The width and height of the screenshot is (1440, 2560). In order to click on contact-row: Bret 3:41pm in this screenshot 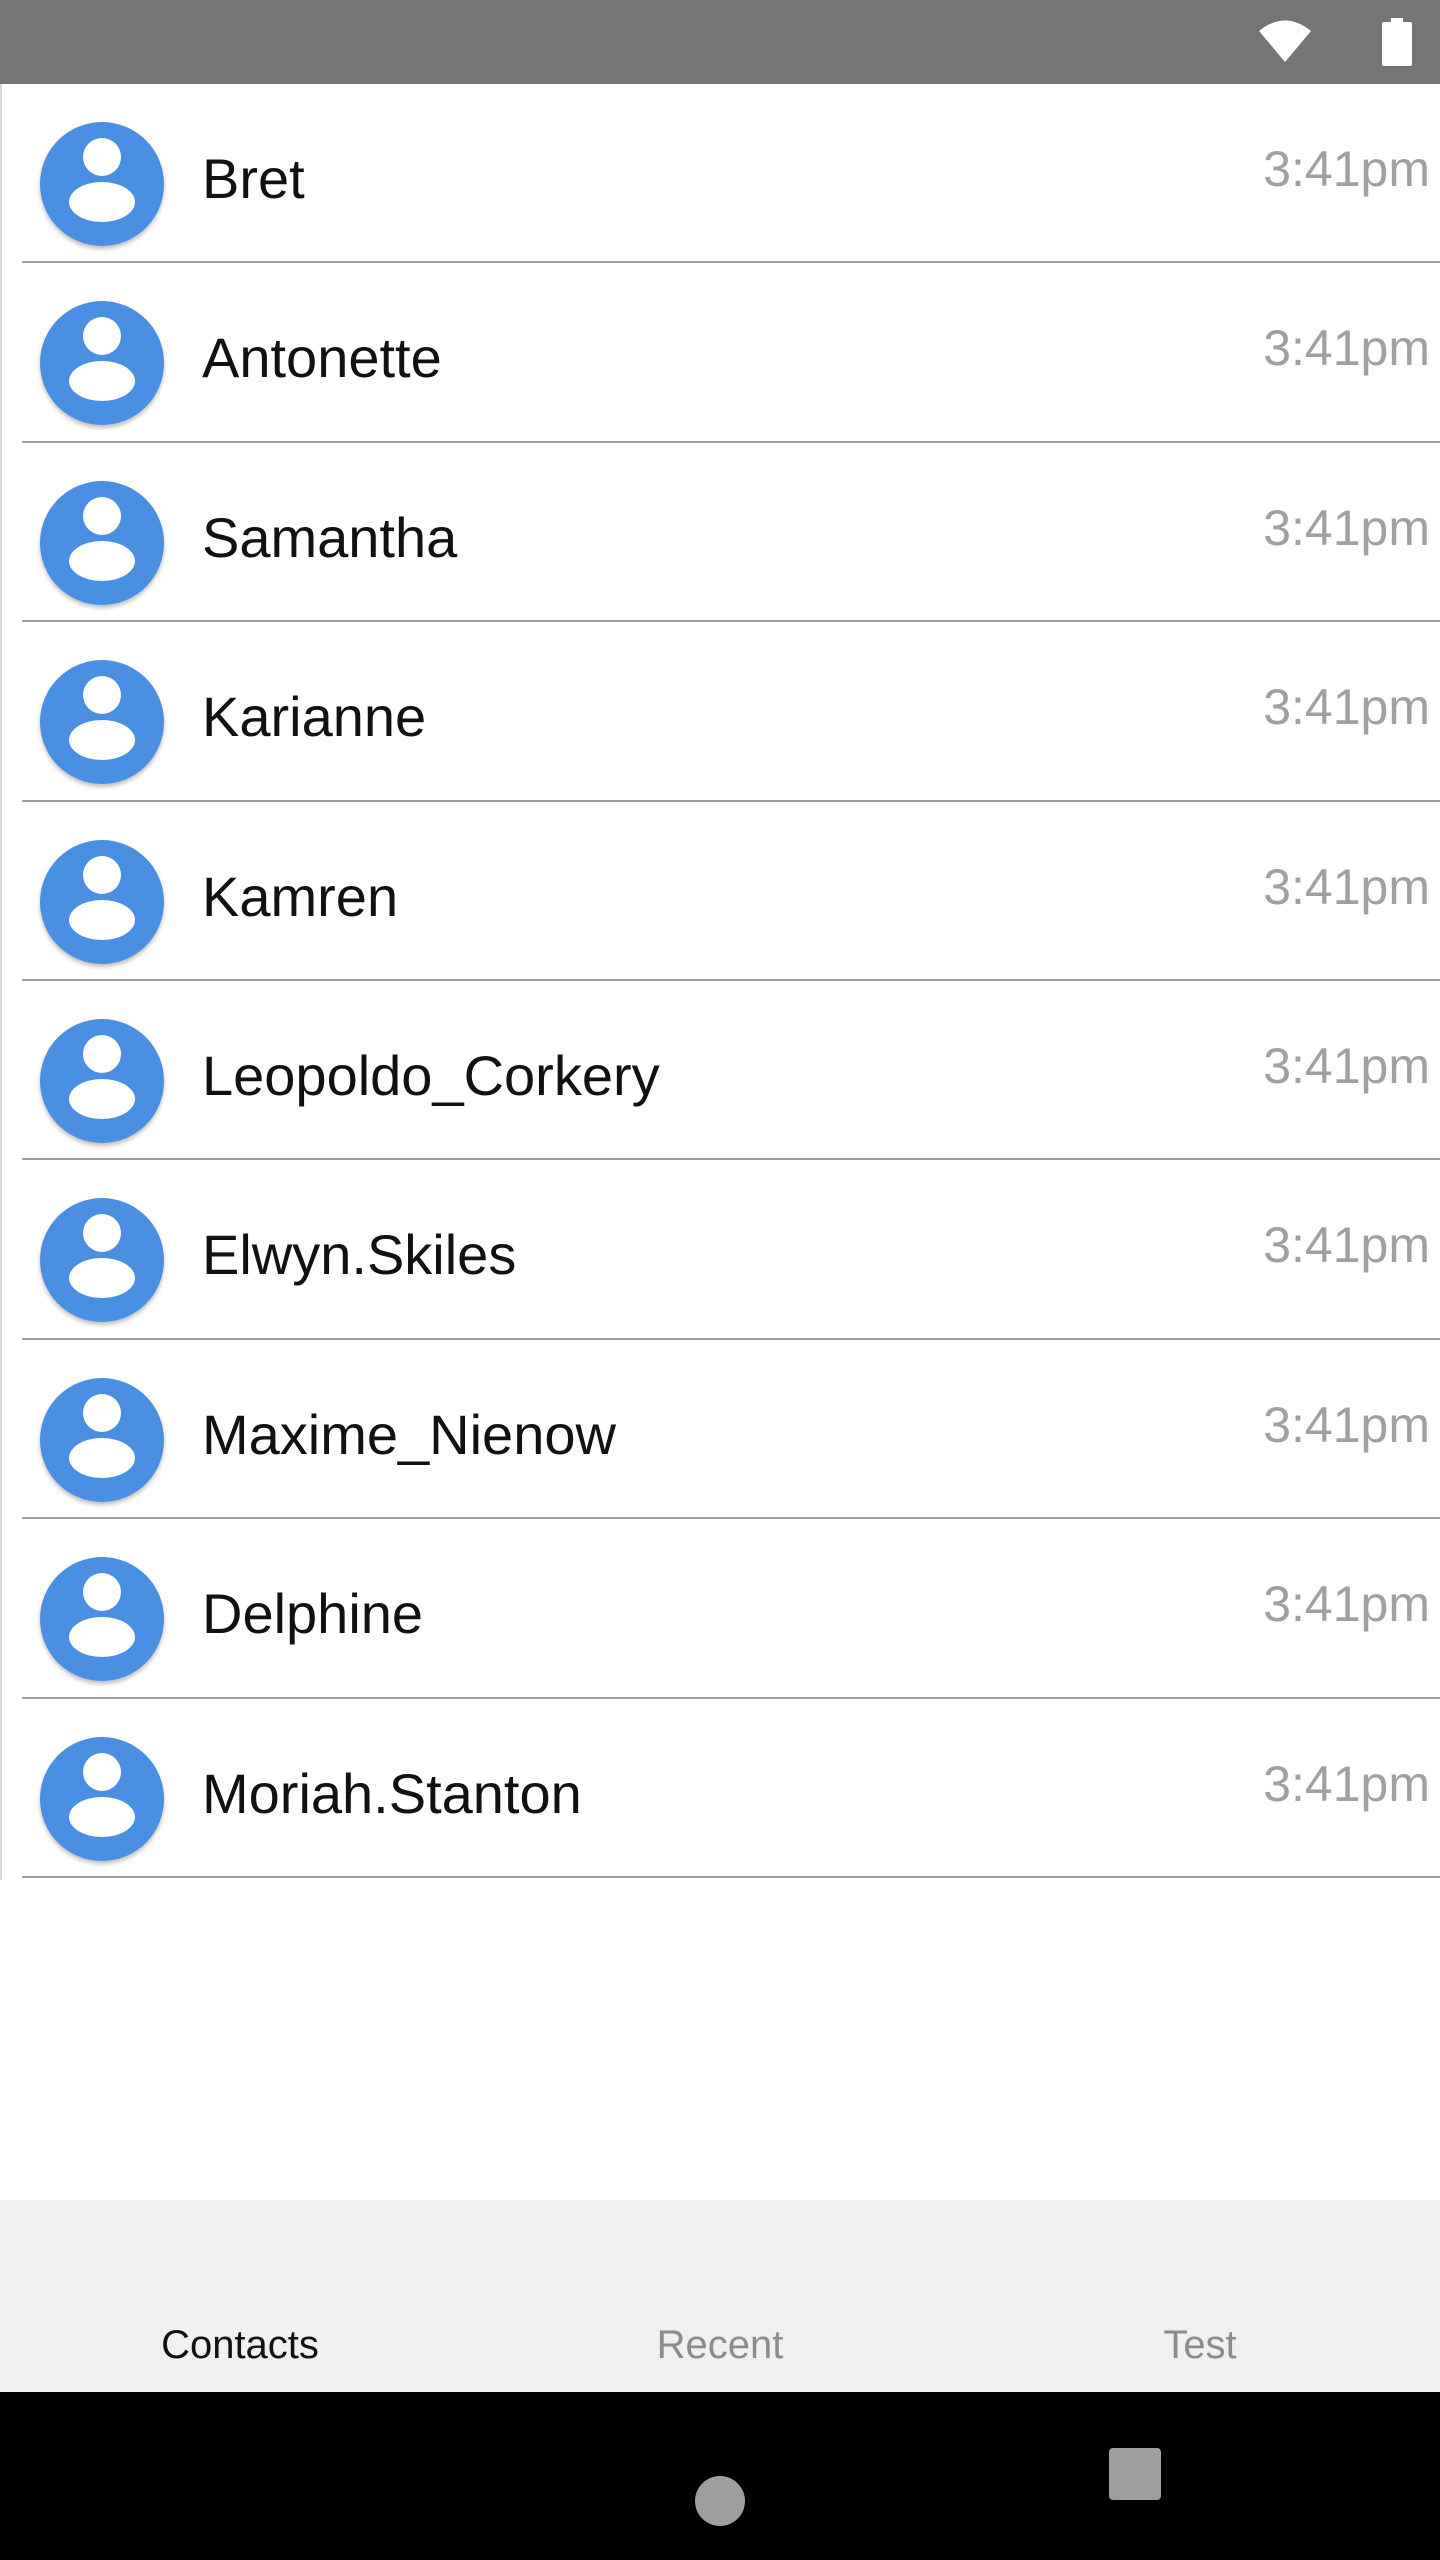, I will do `click(721, 174)`.